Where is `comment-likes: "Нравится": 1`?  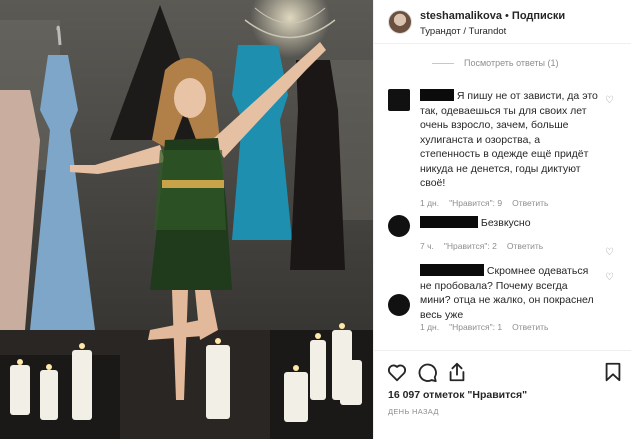
comment-likes: "Нравится": 1 is located at coordinates (475, 327).